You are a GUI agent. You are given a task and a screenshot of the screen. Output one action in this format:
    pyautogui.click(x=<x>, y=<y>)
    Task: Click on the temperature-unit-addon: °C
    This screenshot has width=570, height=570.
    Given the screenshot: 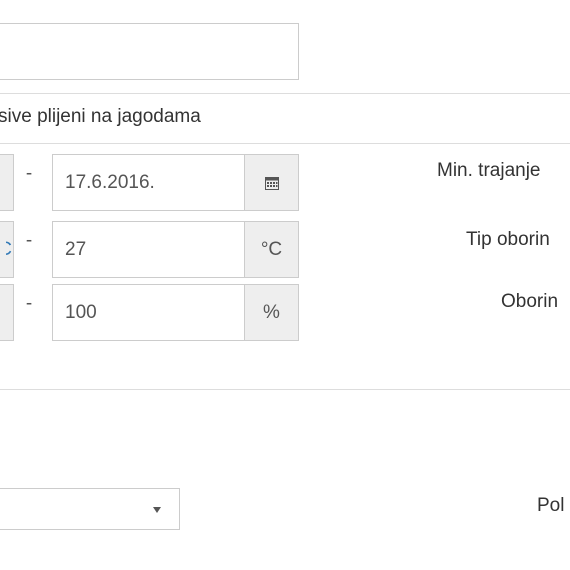 What is the action you would take?
    pyautogui.click(x=271, y=249)
    